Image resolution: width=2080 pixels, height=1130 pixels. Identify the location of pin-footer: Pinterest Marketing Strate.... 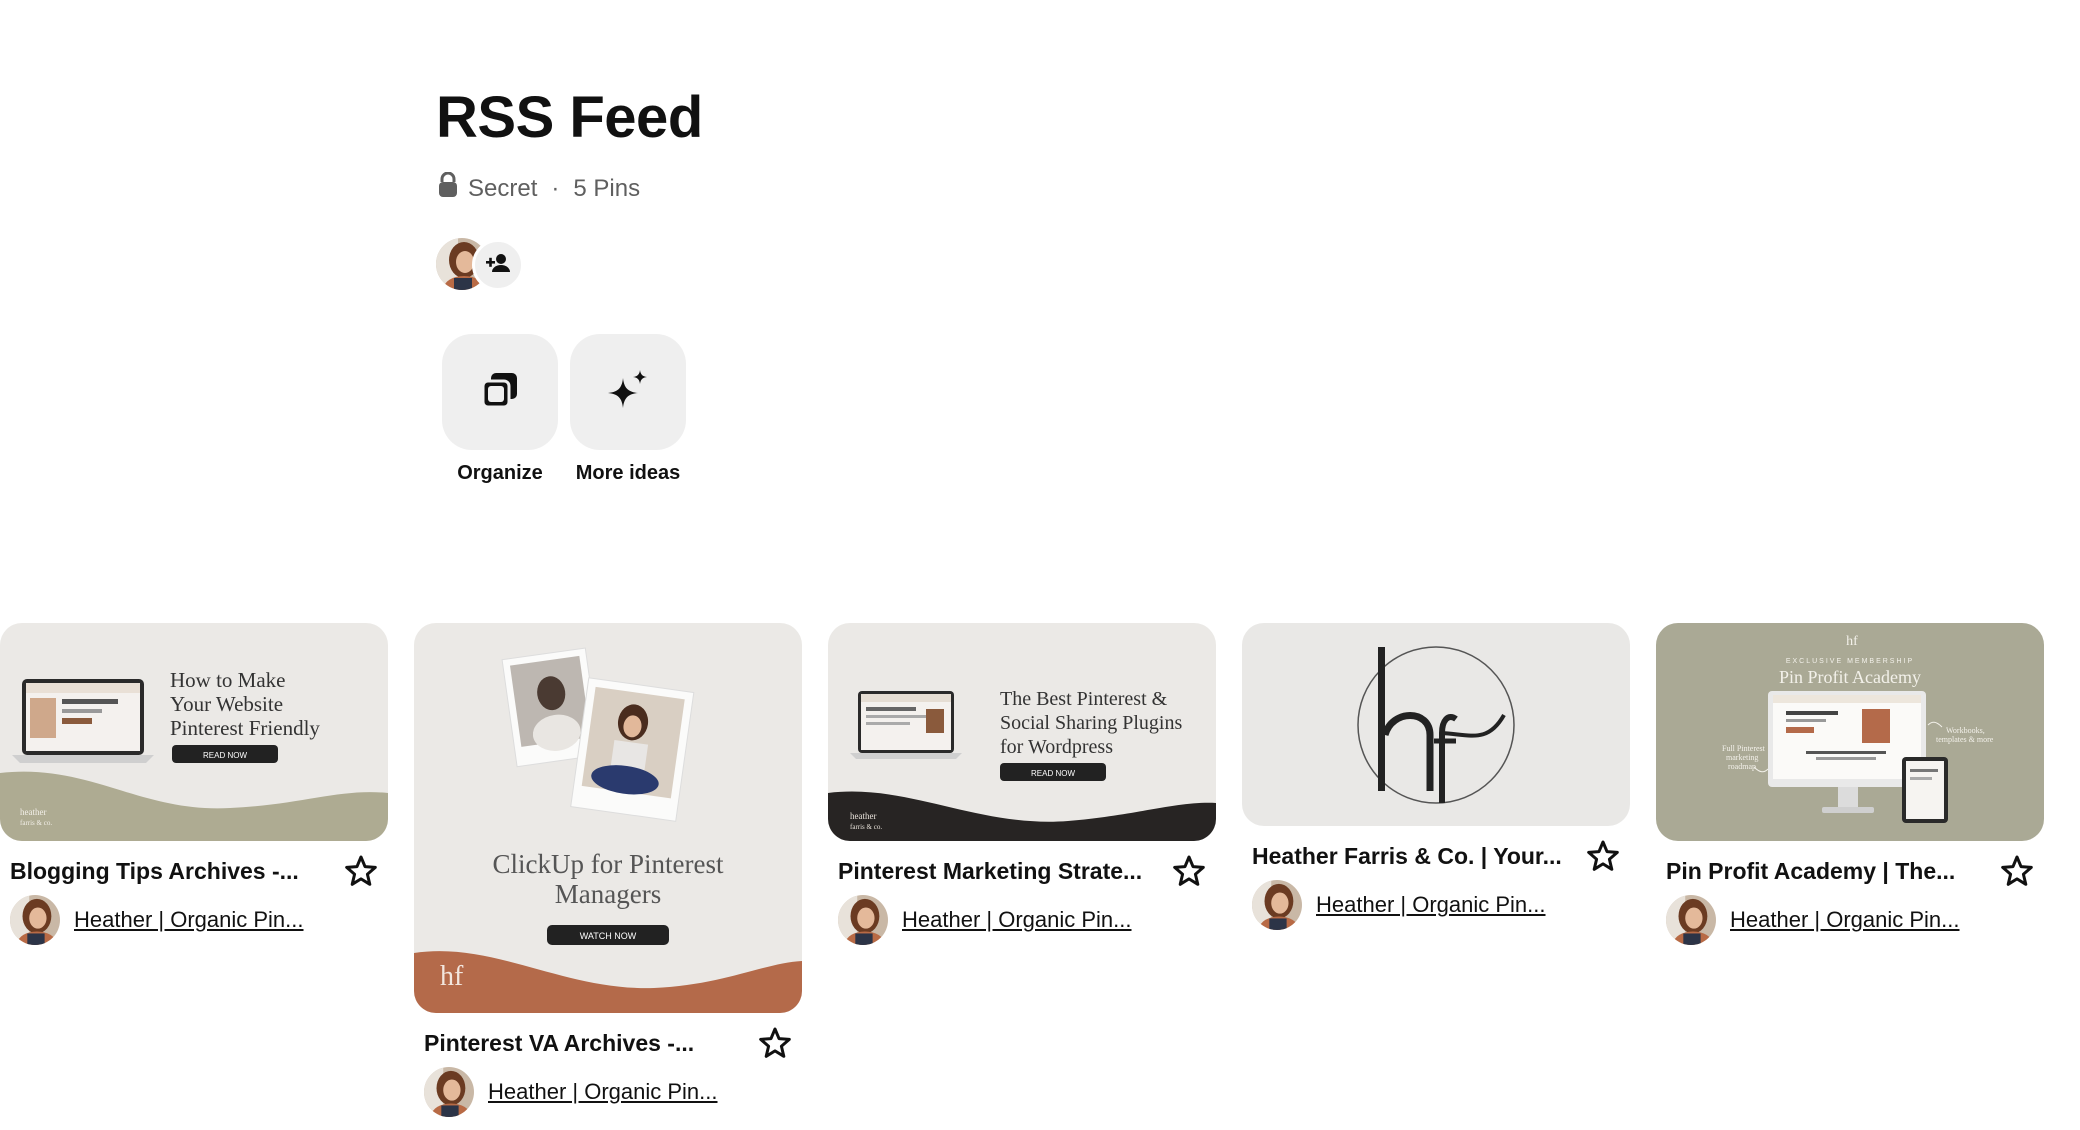
(1022, 865).